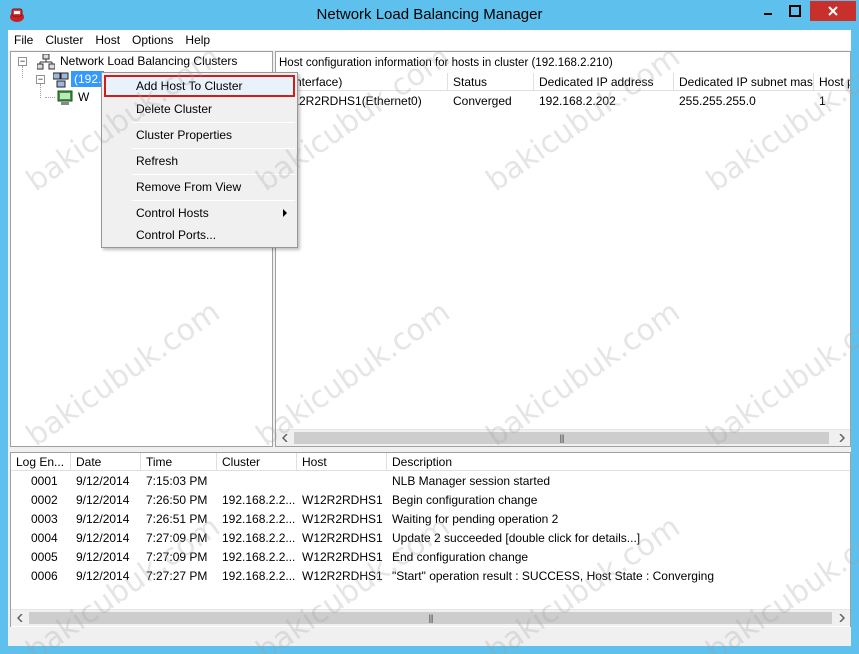 The height and width of the screenshot is (654, 859). I want to click on host-computer-icon, so click(65, 99).